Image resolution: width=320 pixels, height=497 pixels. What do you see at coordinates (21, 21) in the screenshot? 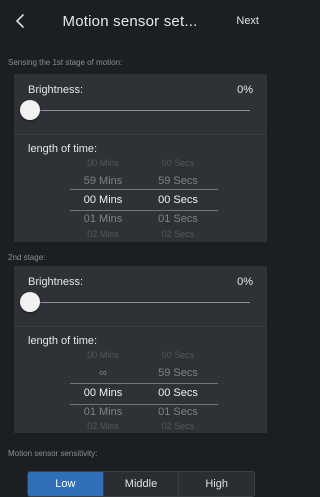
I see `chevron-left-icon` at bounding box center [21, 21].